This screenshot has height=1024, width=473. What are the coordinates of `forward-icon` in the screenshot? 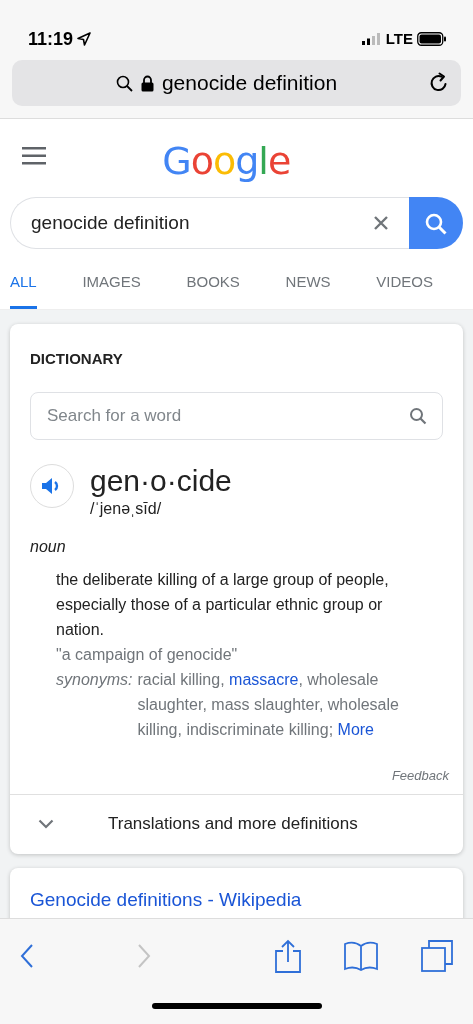 It's located at (144, 956).